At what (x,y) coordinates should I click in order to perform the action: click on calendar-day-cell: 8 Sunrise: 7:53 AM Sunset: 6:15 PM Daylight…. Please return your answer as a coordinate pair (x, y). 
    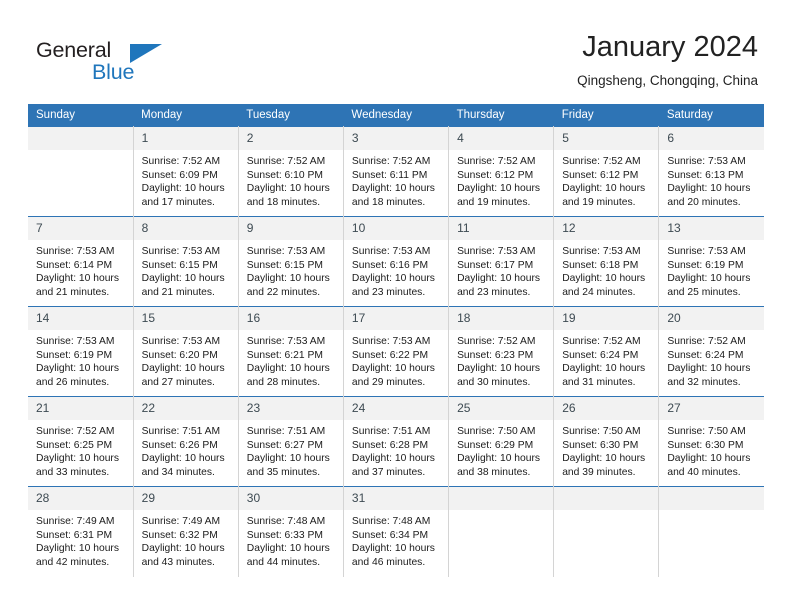
    Looking at the image, I should click on (186, 261).